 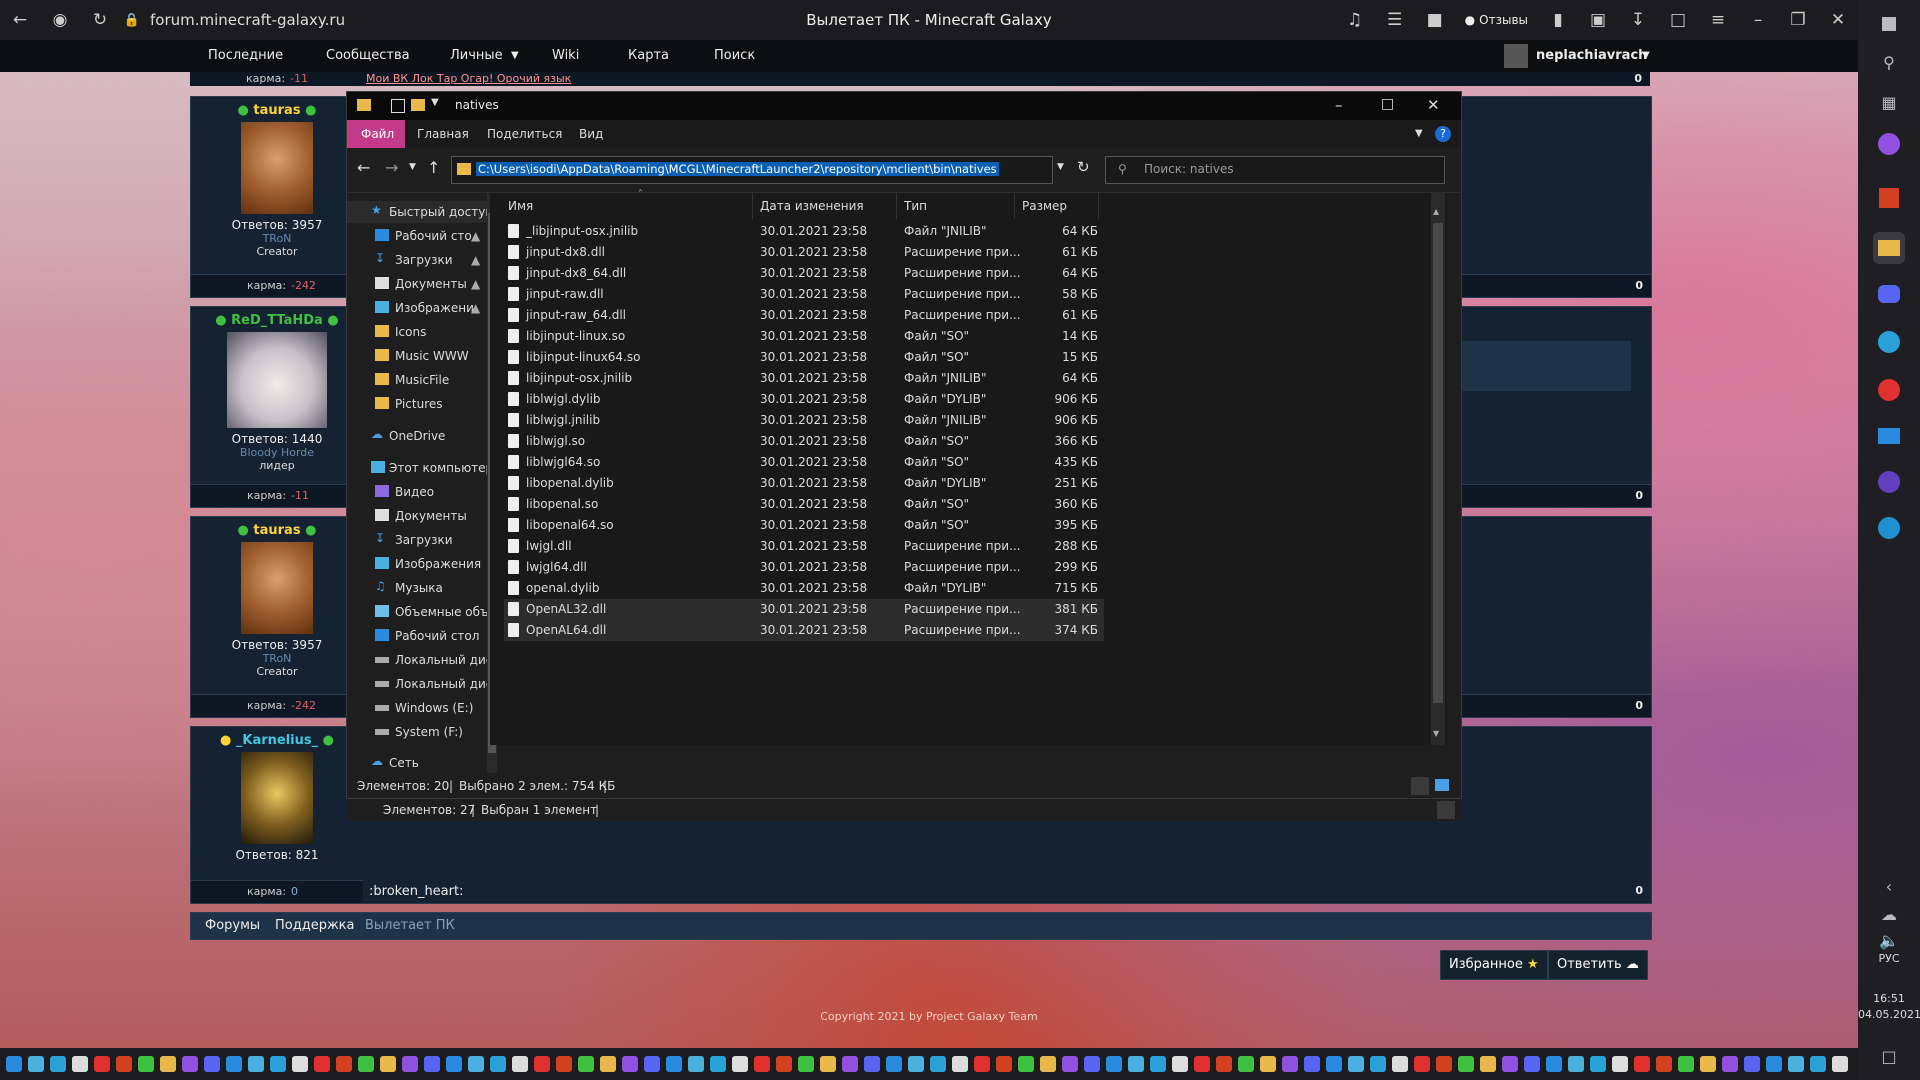 I want to click on favorite-button: Избранное ★, so click(x=1494, y=965).